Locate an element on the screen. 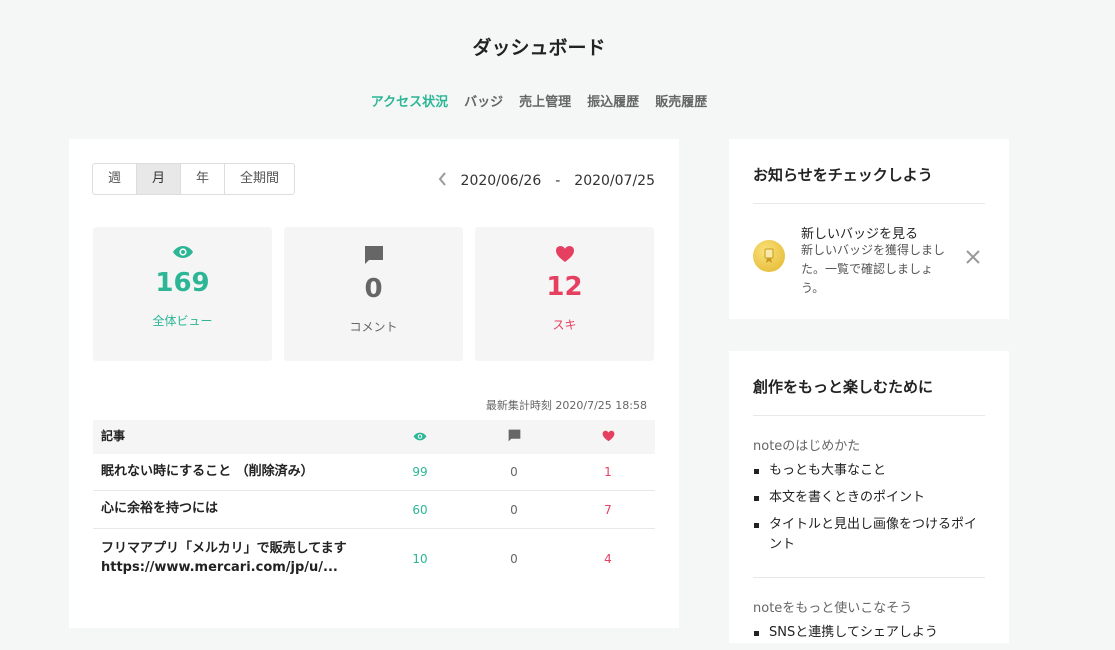  likes-label: スキ is located at coordinates (564, 325).